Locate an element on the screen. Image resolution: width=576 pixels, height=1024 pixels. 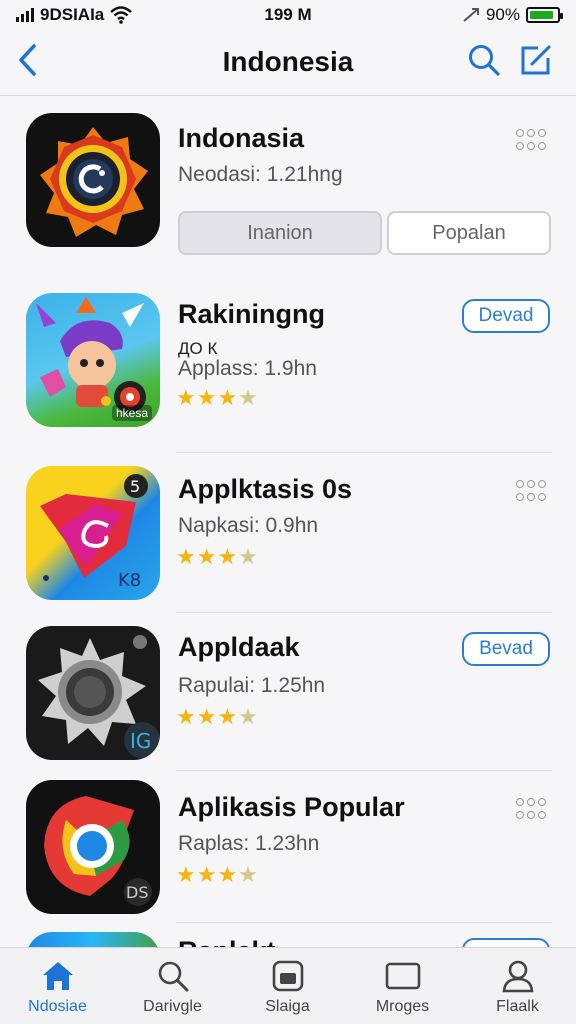
search-button is located at coordinates (484, 60).